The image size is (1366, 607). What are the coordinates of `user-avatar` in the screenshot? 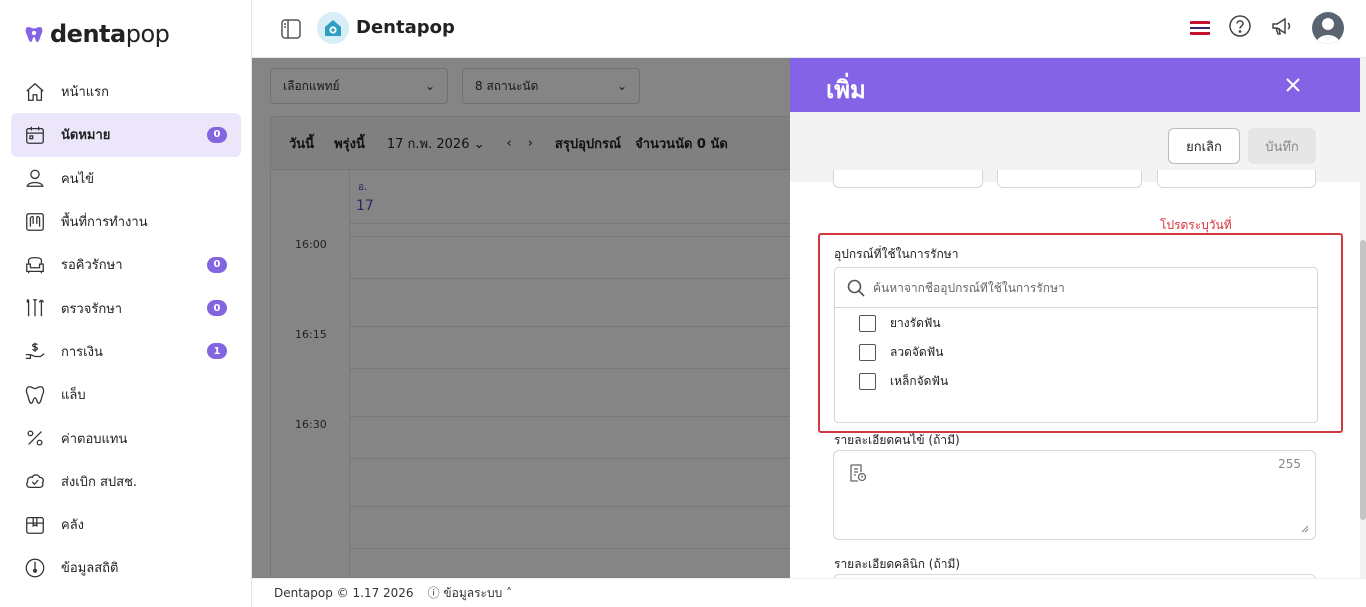 It's located at (1328, 28).